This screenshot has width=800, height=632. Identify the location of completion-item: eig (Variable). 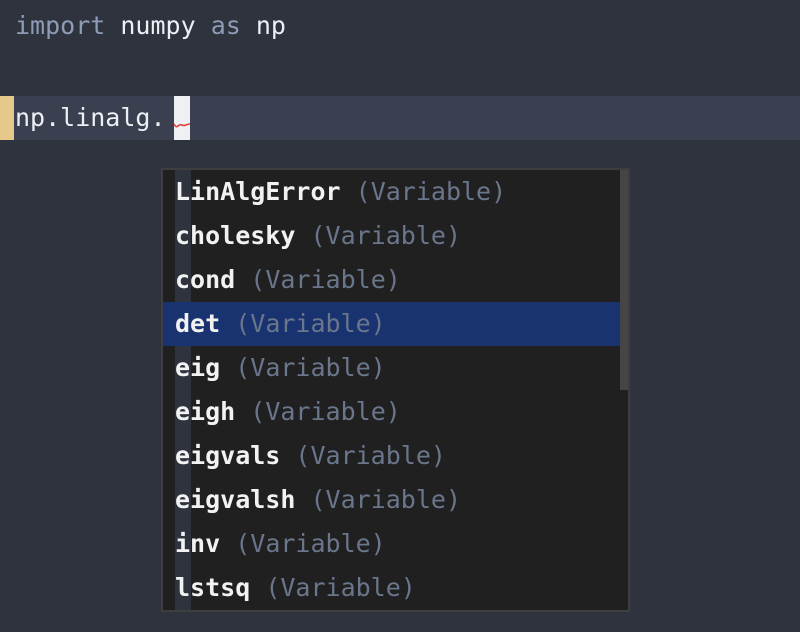
(391, 368).